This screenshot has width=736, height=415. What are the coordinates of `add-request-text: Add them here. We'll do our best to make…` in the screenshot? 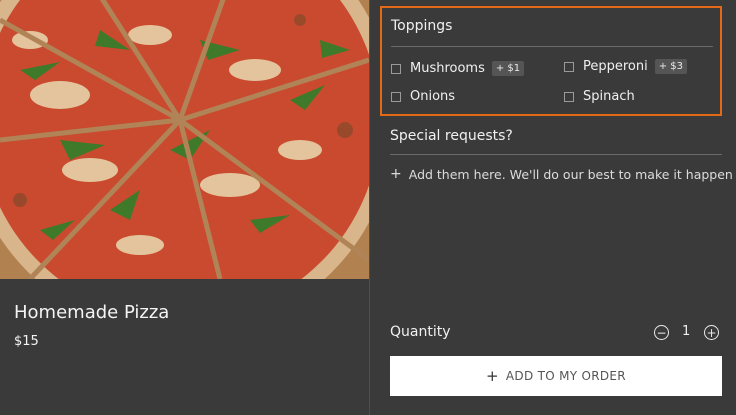 It's located at (570, 174).